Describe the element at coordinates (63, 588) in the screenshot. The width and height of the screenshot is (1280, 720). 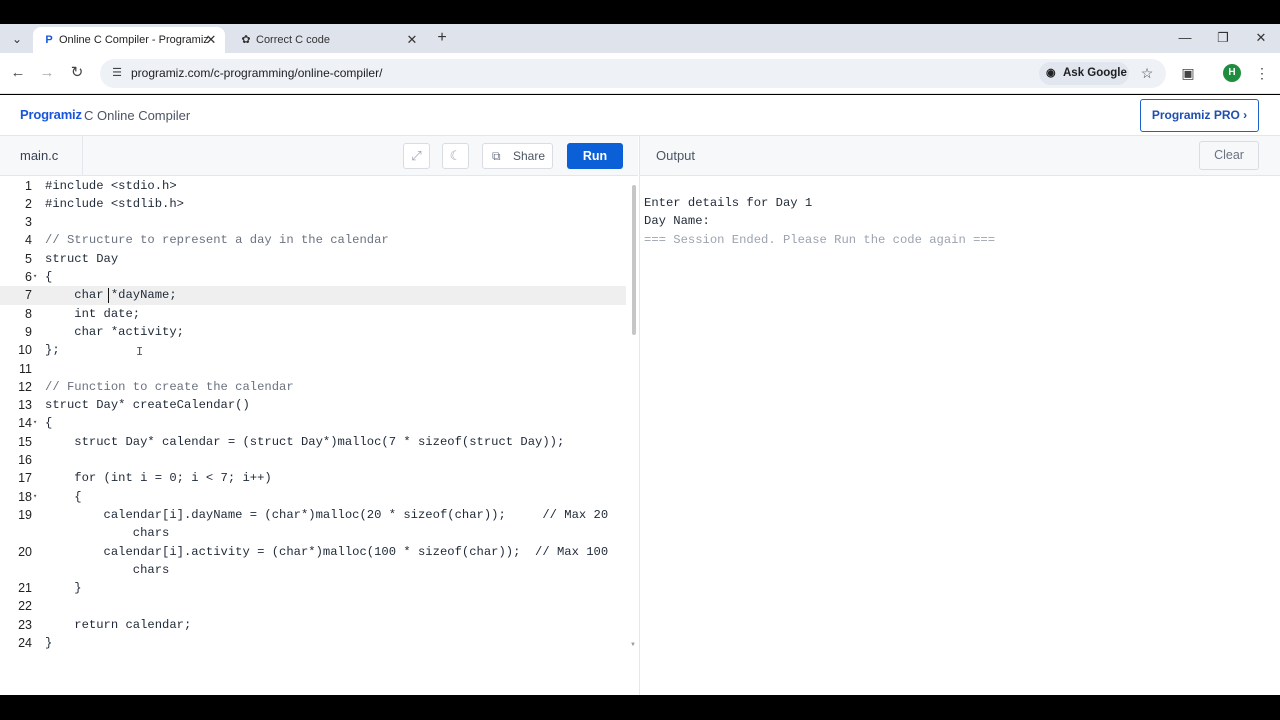
I see `code-text: }` at that location.